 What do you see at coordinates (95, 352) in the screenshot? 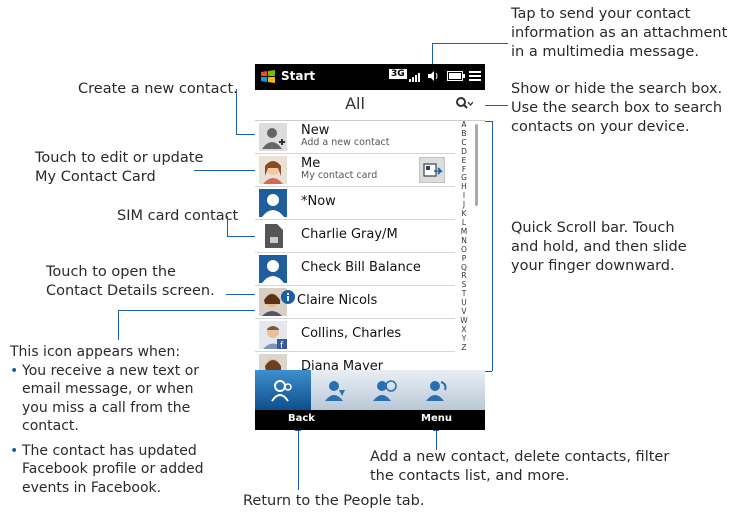
I see `callout-title: This icon appears when:` at bounding box center [95, 352].